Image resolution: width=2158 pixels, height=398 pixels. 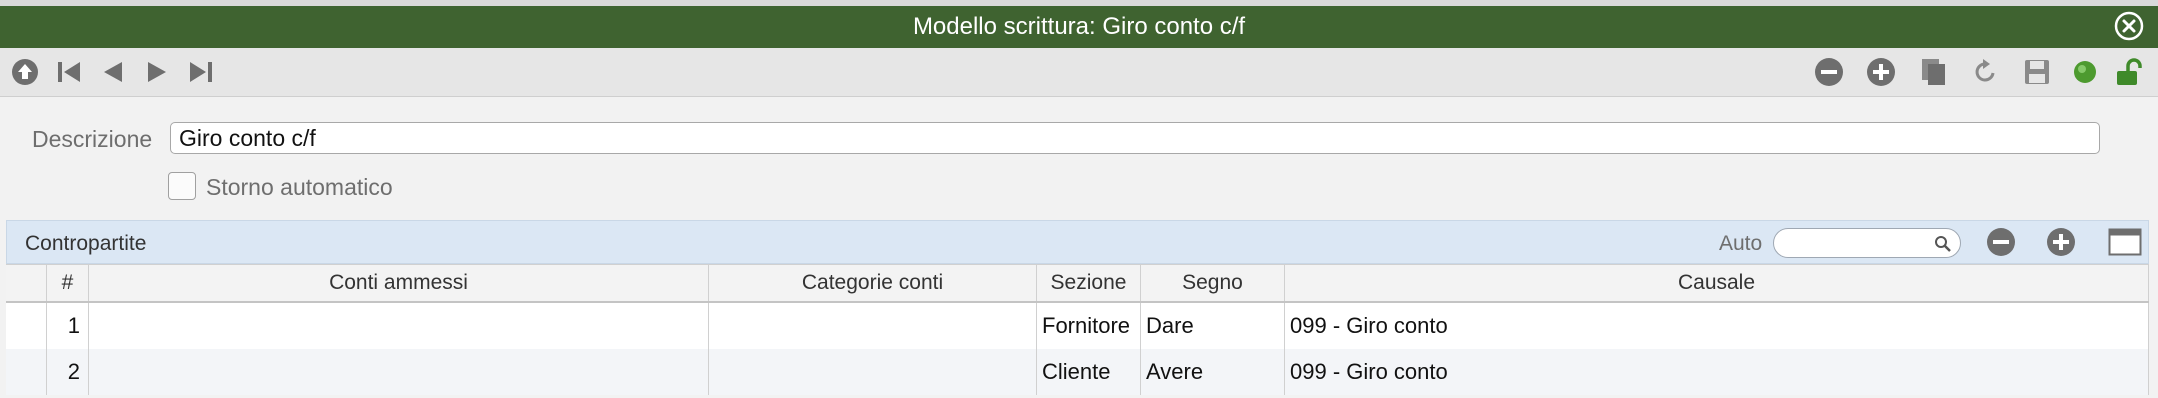 What do you see at coordinates (1089, 283) in the screenshot?
I see `column-header-sezione: Sezione` at bounding box center [1089, 283].